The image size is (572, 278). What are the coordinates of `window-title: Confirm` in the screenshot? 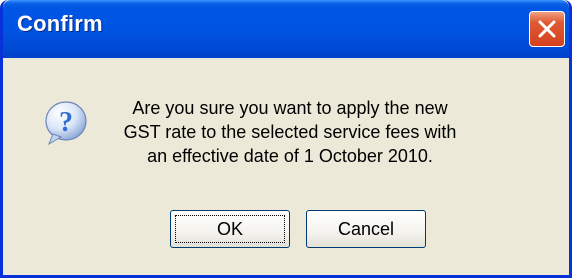 It's located at (60, 23).